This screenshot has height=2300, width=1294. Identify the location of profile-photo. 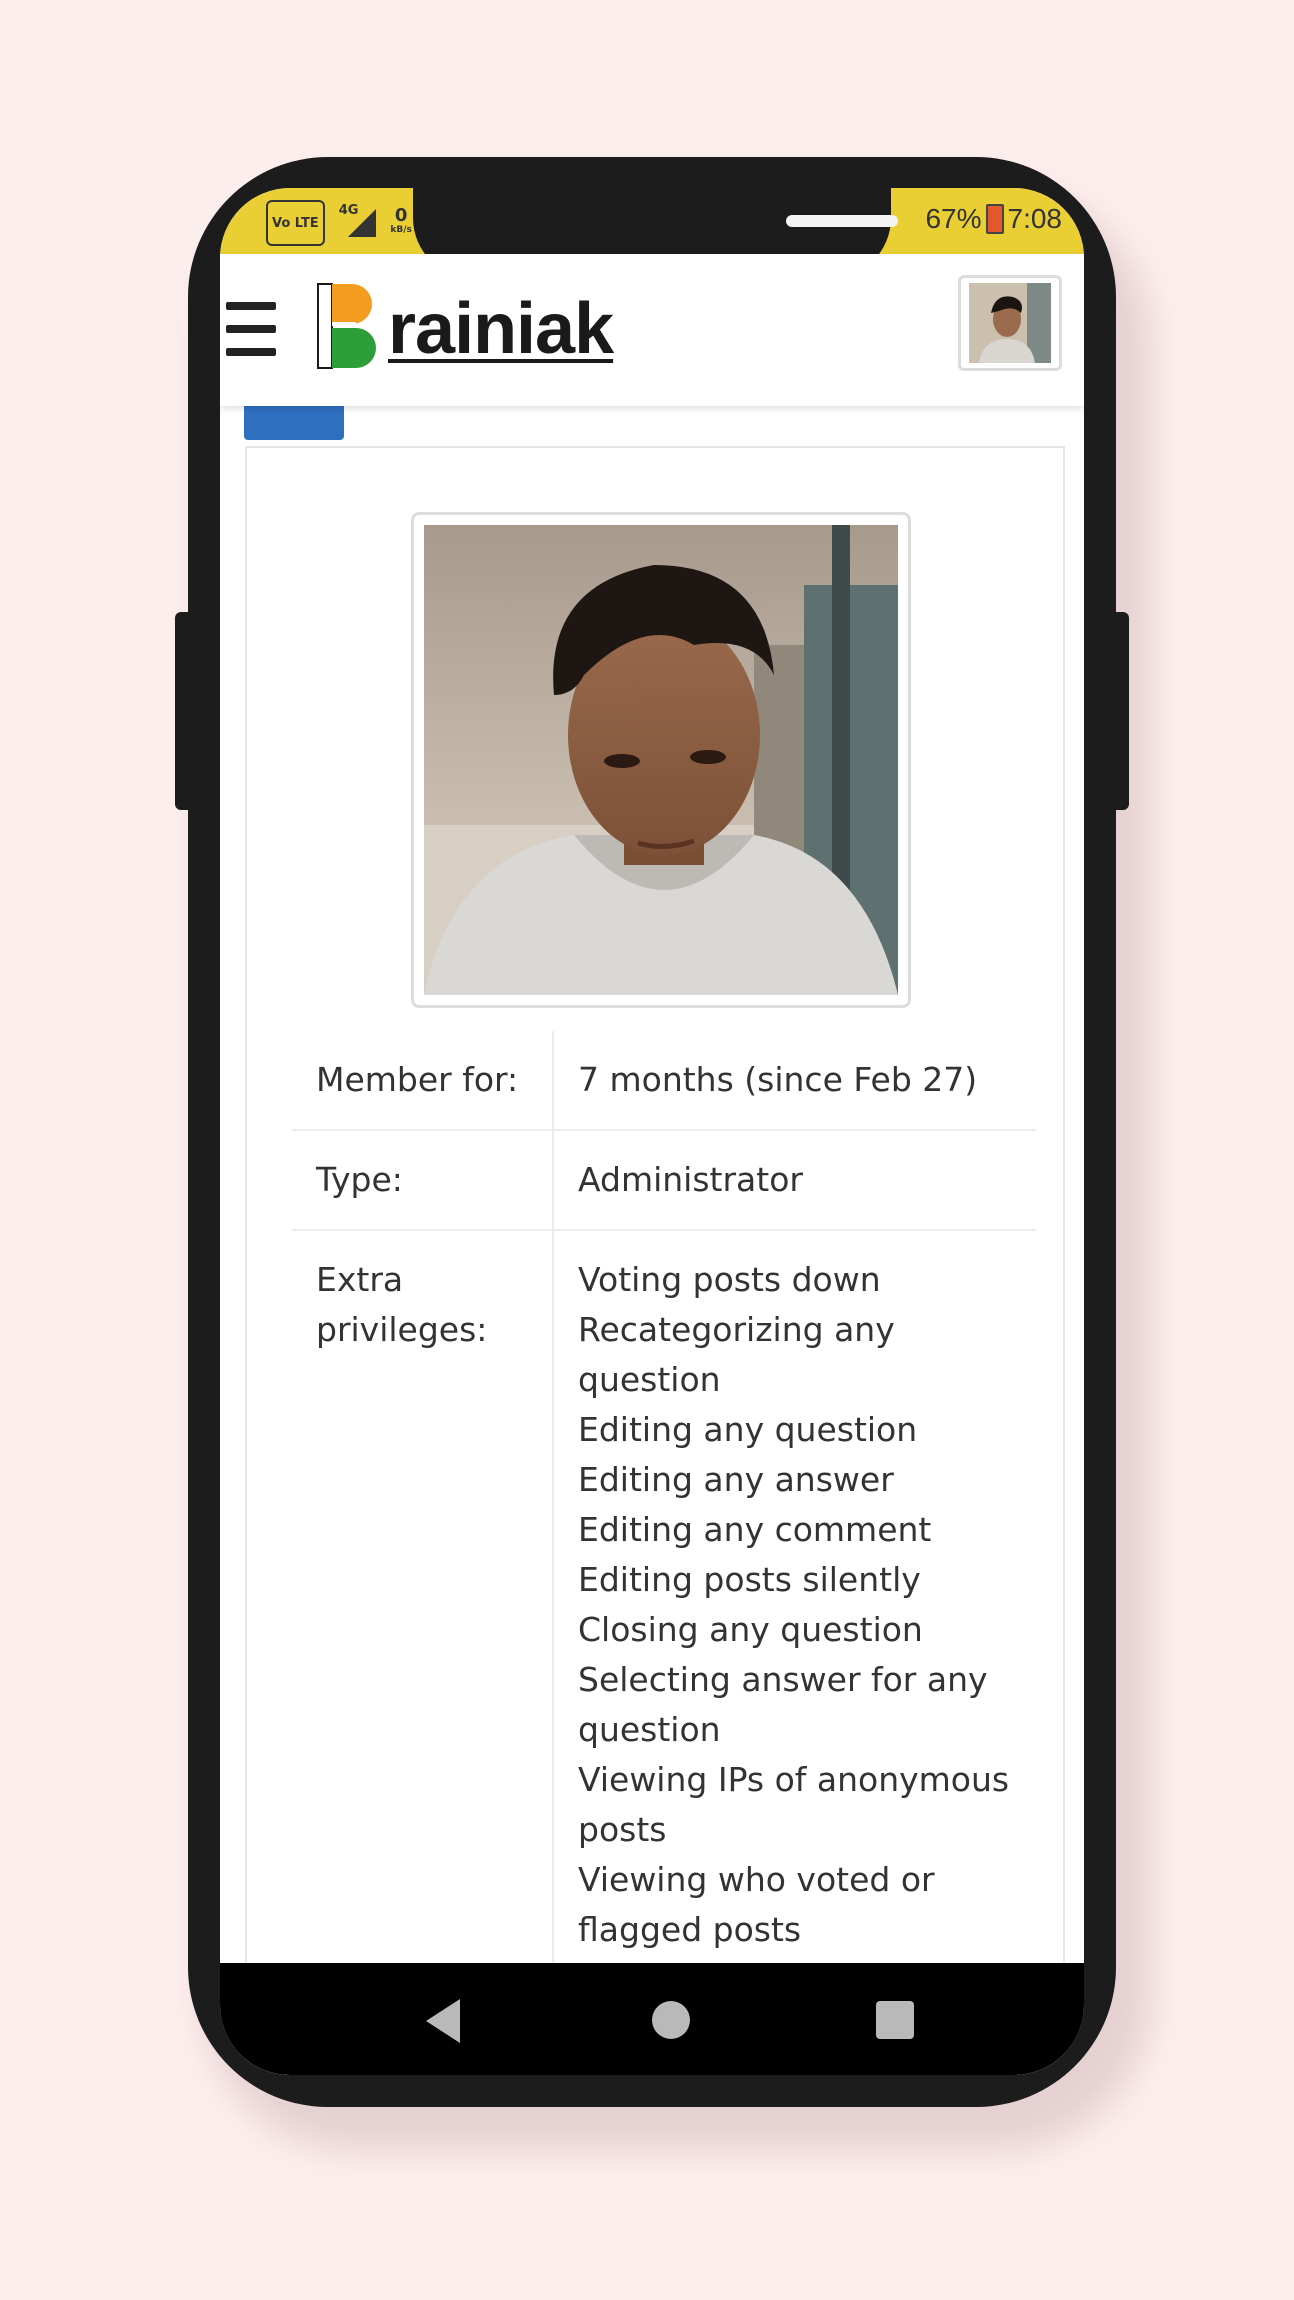
(661, 760).